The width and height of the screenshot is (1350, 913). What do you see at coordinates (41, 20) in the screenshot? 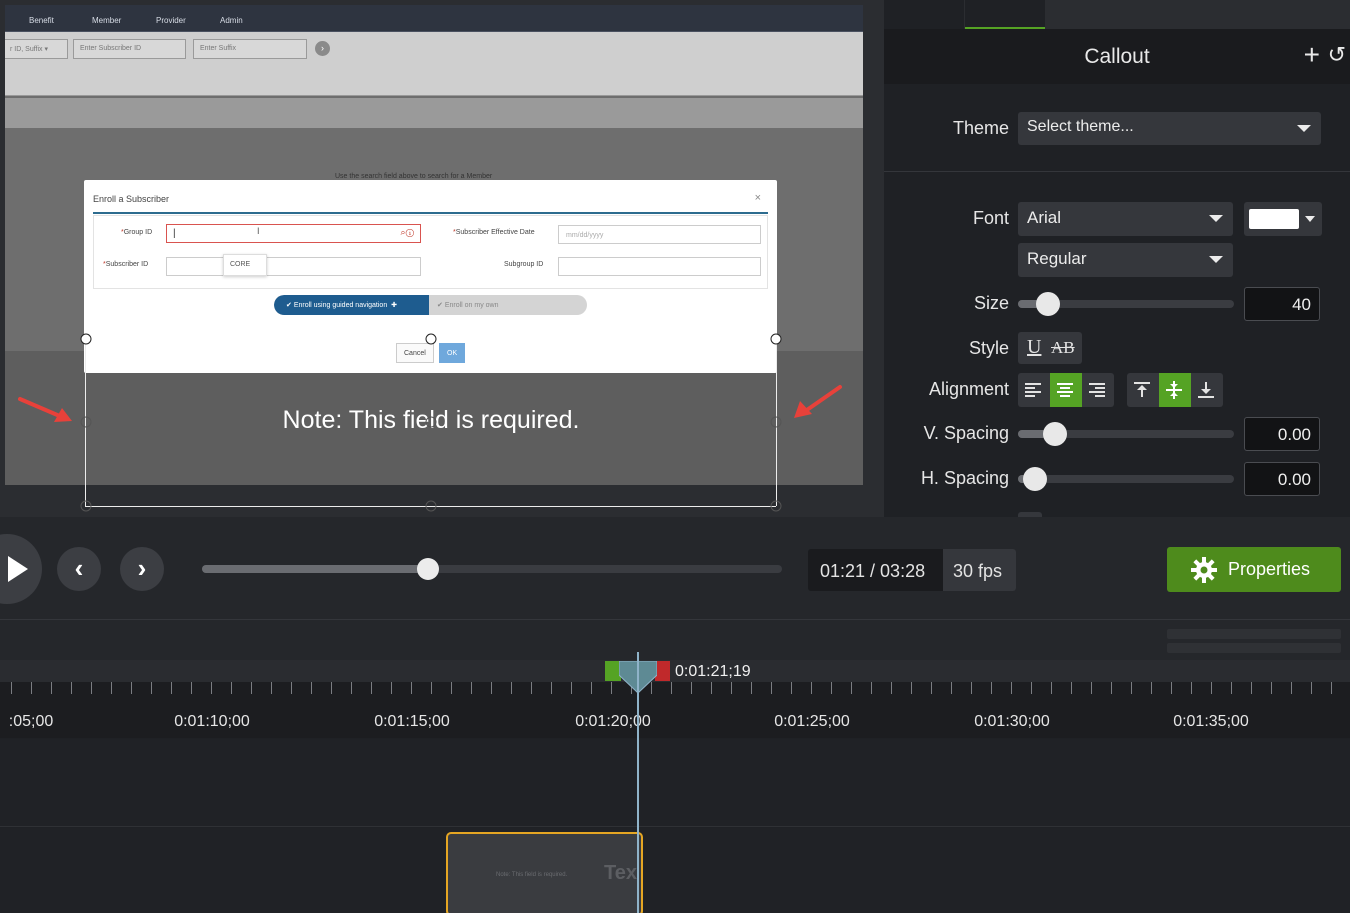
I see `preview-nav-benefit: Benefit` at bounding box center [41, 20].